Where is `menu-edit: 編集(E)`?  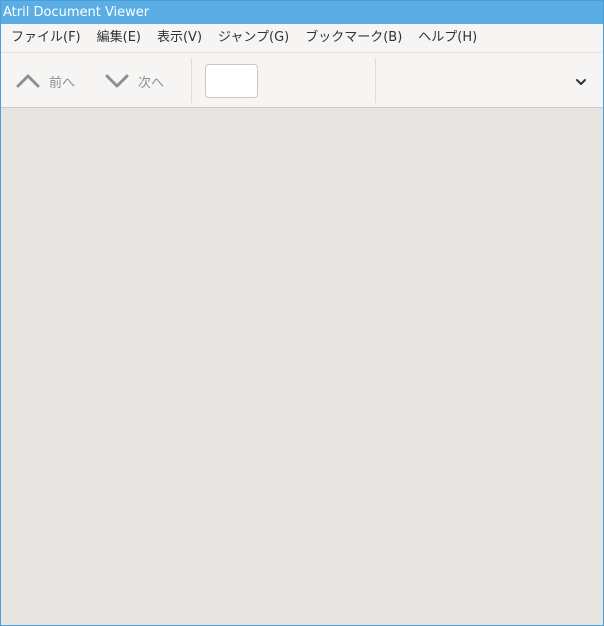
menu-edit: 編集(E) is located at coordinates (119, 38).